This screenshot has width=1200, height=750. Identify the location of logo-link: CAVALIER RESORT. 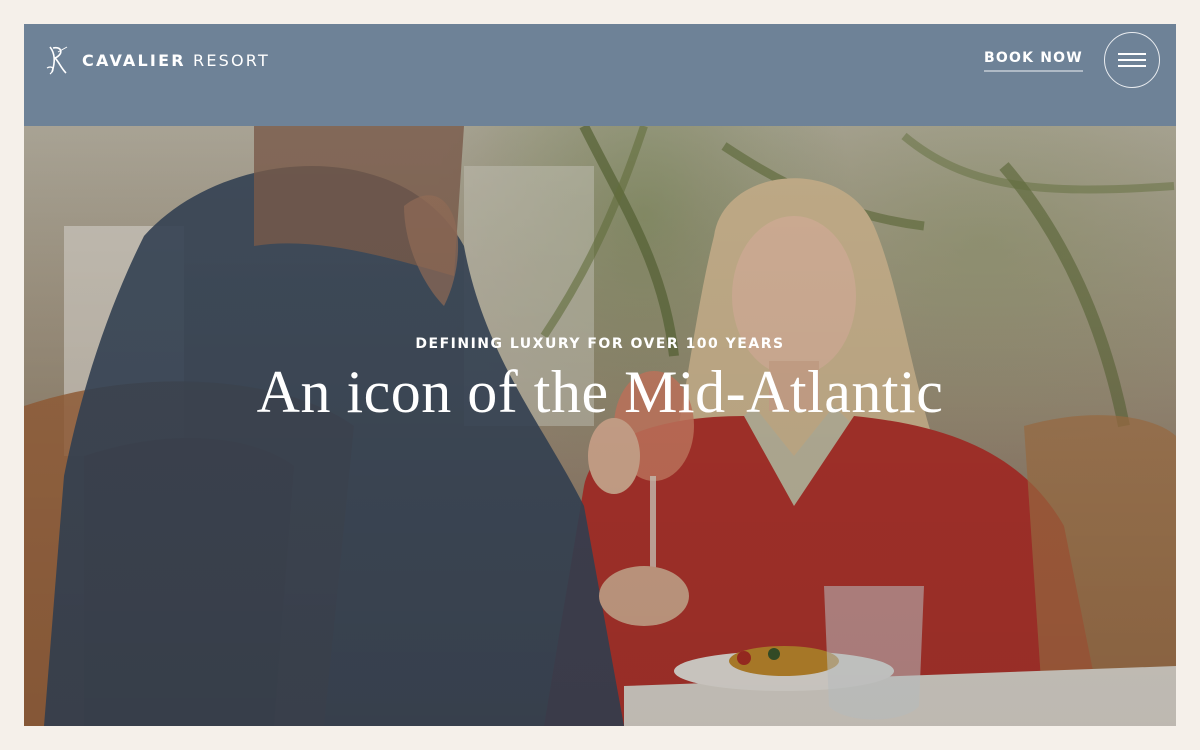
(157, 60).